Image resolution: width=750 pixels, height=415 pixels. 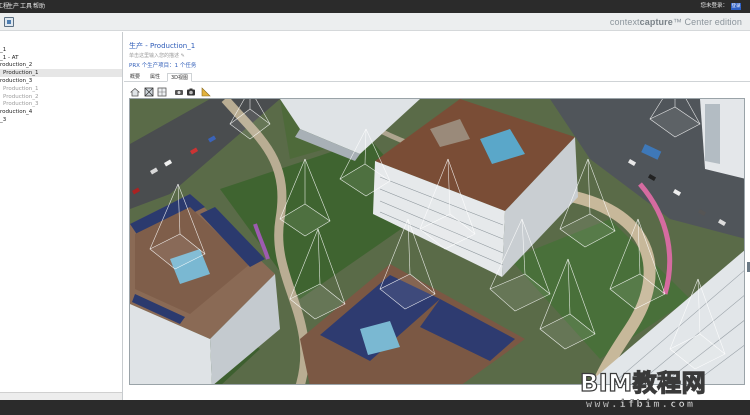 I want to click on watermark-url: www.ifbim.com, so click(x=641, y=405).